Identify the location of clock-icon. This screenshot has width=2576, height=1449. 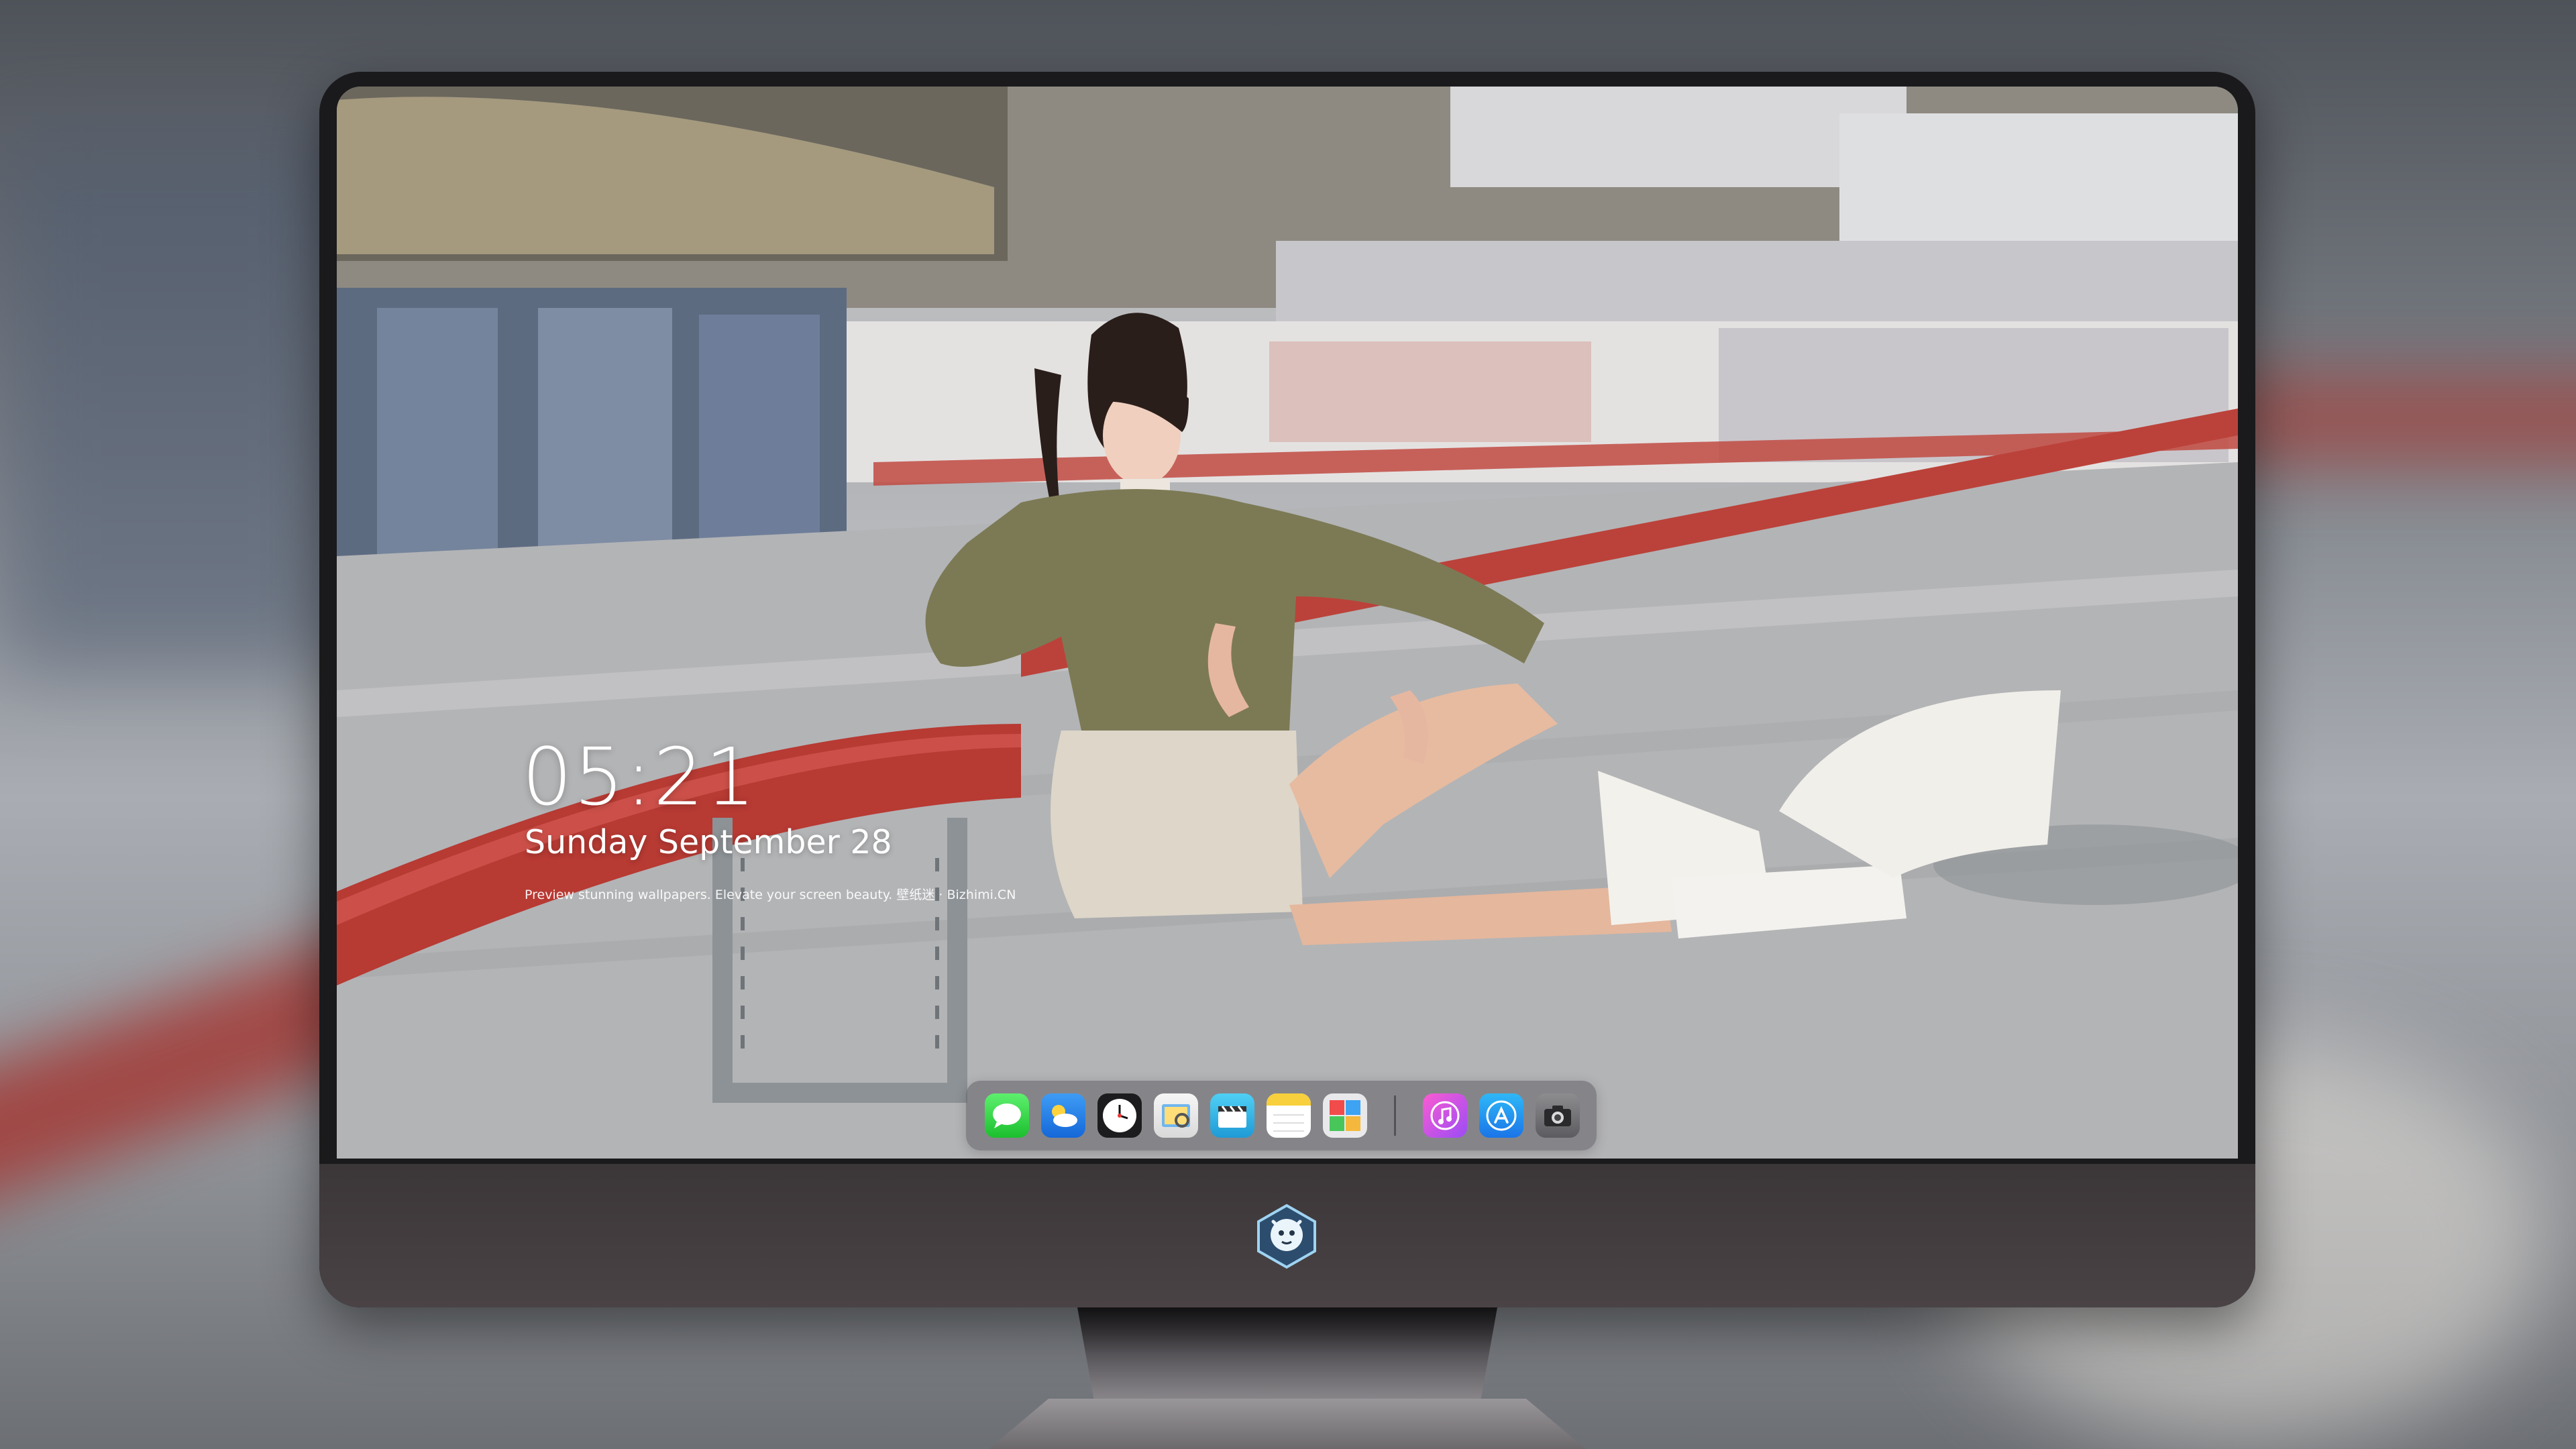
(1119, 1115).